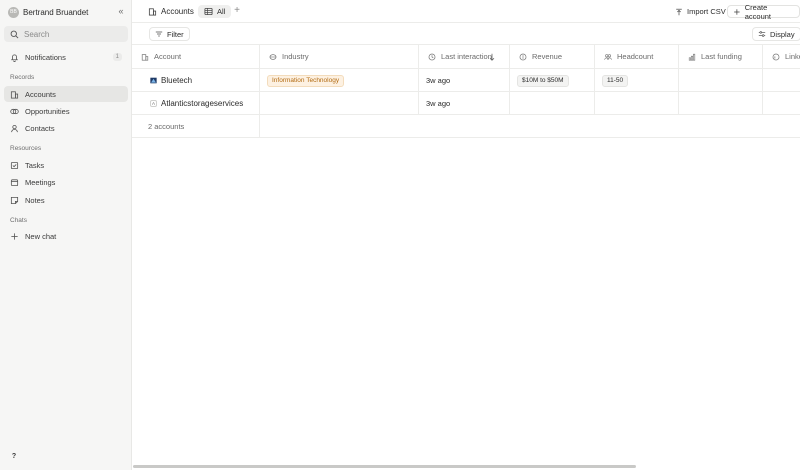  I want to click on user-icon, so click(14, 128).